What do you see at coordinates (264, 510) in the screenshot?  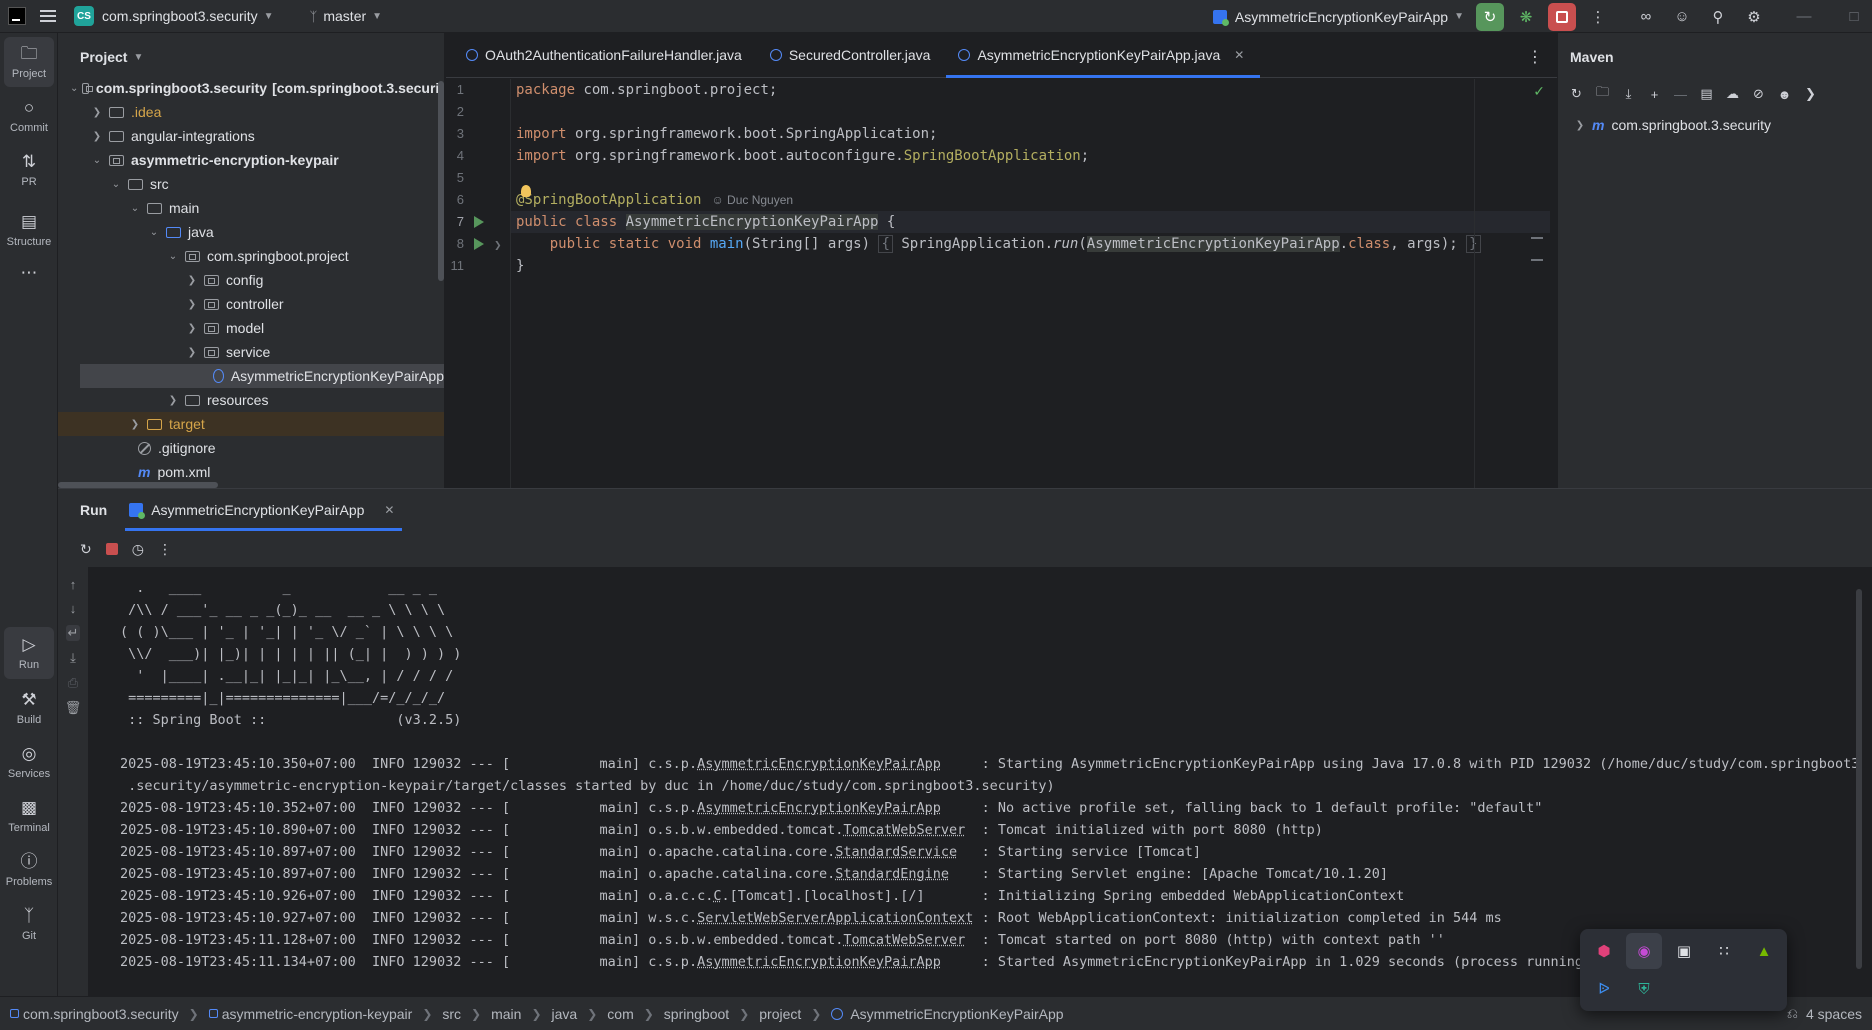 I see `run-tab-app: AsymmetricEncryptionKeyPairApp ✕` at bounding box center [264, 510].